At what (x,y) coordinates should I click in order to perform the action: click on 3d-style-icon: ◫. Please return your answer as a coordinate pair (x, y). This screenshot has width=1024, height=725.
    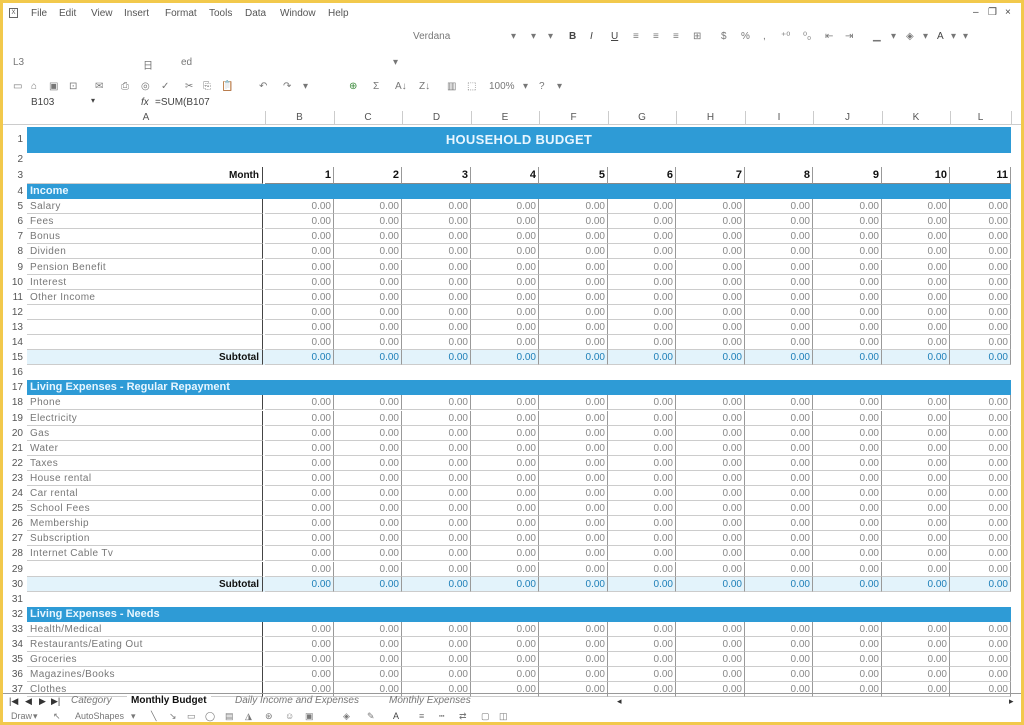
    Looking at the image, I should click on (503, 716).